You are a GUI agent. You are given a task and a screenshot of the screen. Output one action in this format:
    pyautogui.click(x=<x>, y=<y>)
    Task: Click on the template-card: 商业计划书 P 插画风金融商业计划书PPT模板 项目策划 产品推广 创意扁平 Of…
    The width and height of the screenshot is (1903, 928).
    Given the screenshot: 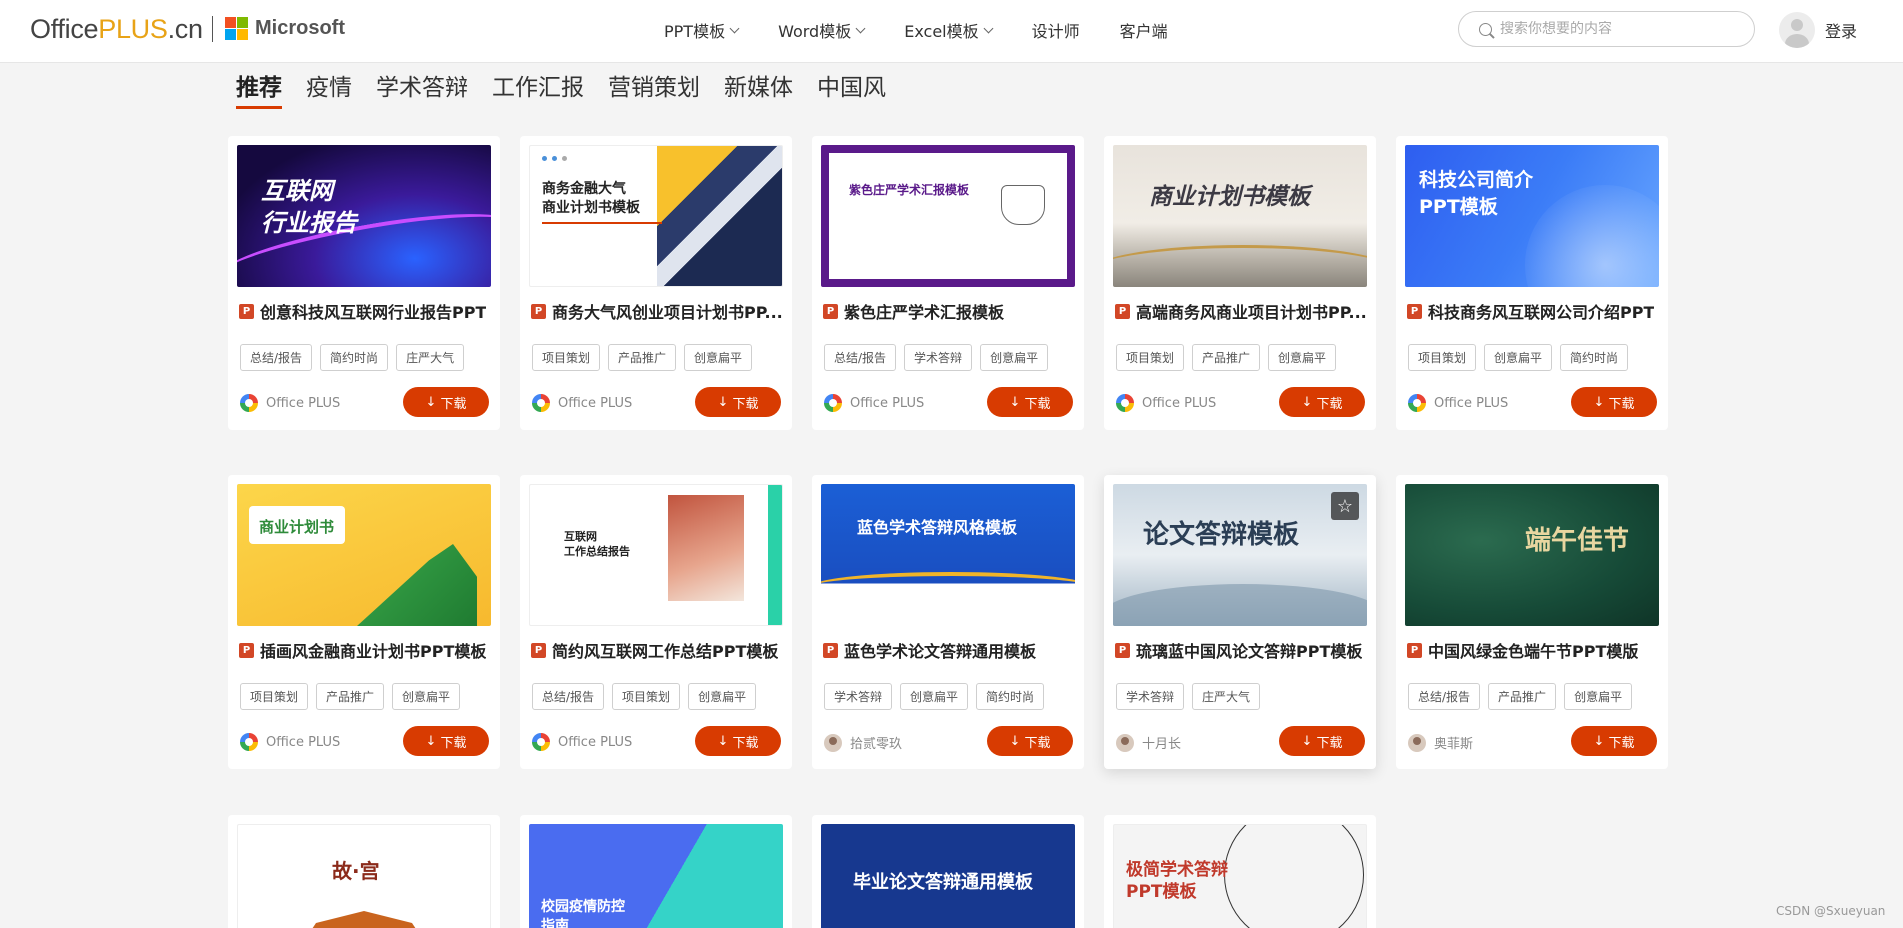 What is the action you would take?
    pyautogui.click(x=364, y=622)
    